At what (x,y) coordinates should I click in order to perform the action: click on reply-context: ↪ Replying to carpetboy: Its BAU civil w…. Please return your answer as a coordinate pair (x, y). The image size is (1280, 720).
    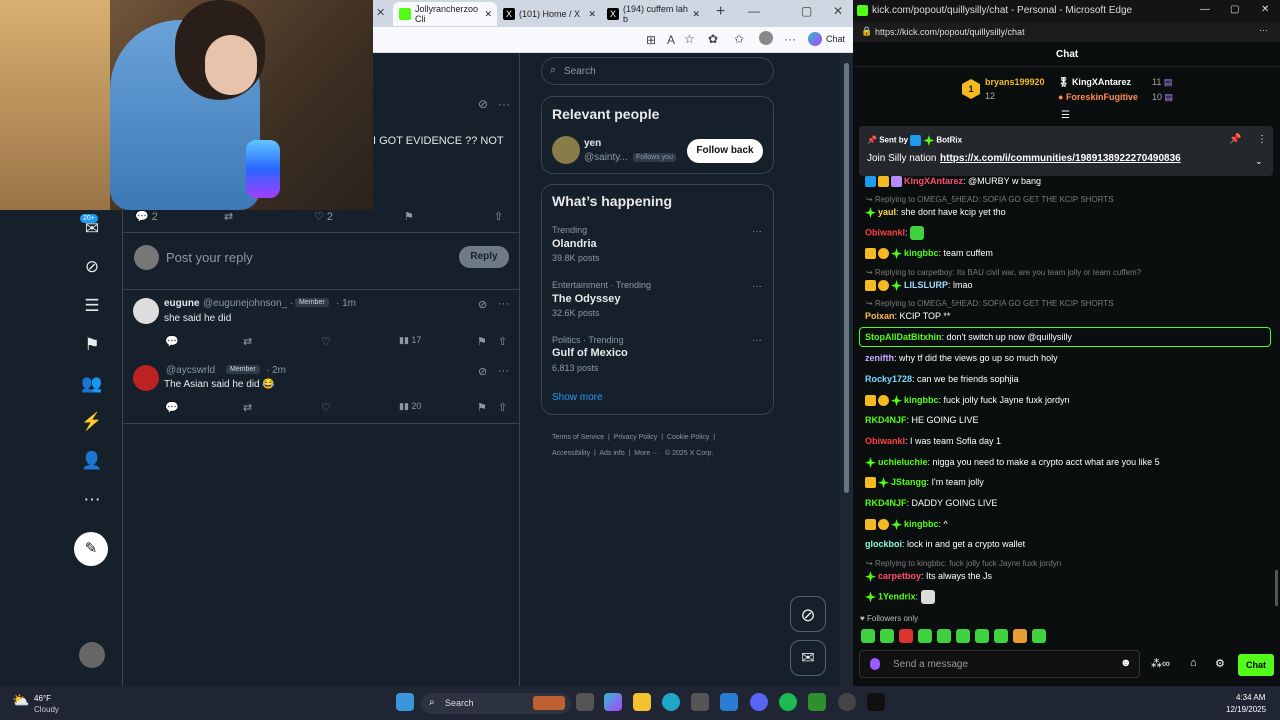
    Looking at the image, I should click on (1003, 272).